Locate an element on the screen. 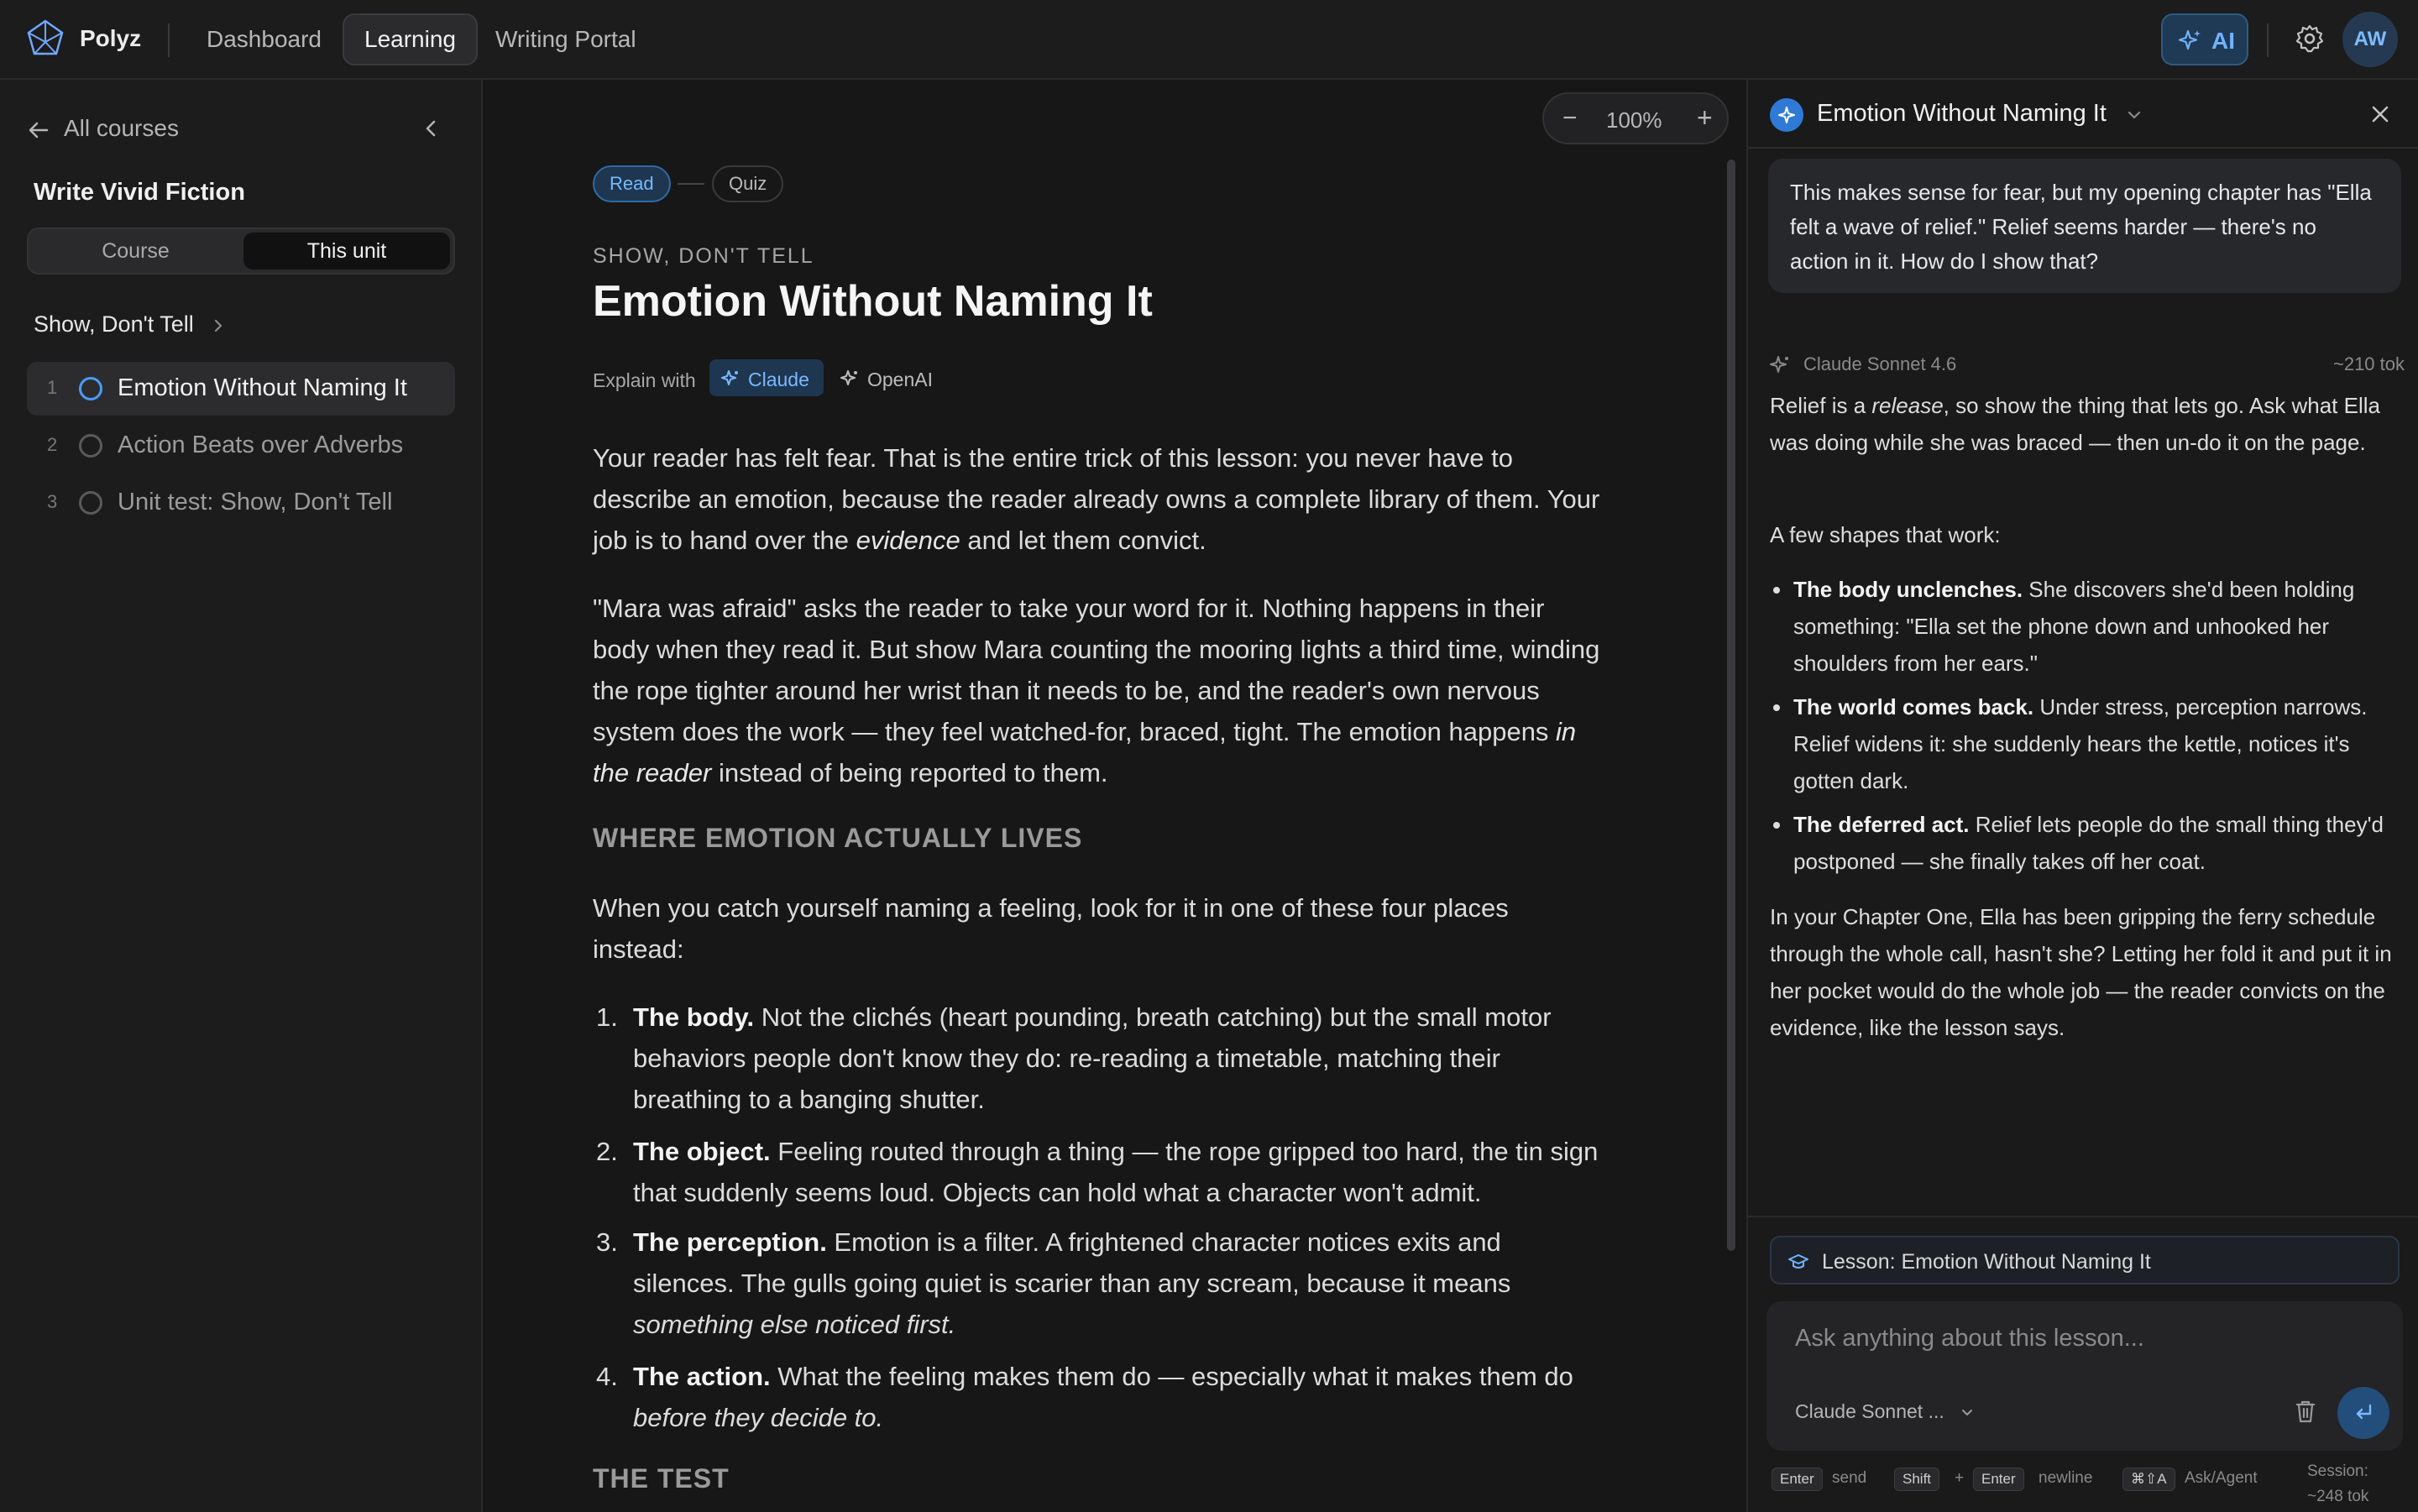  ai-panel-header: Emotion Without Naming It is located at coordinates (2083, 114).